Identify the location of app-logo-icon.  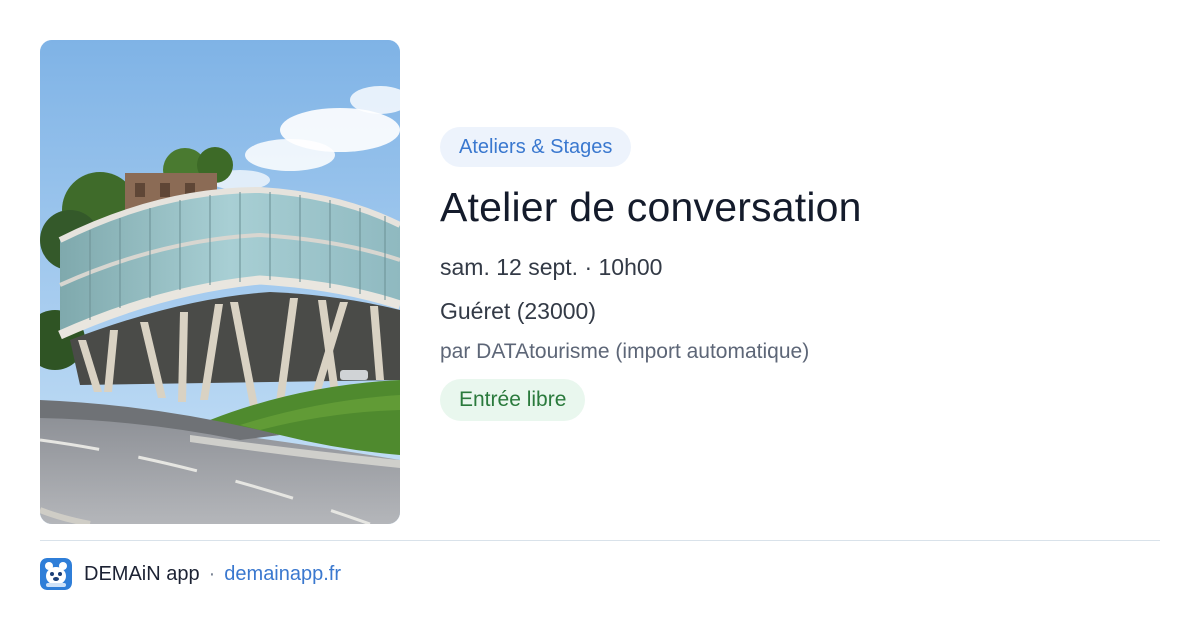
(56, 574).